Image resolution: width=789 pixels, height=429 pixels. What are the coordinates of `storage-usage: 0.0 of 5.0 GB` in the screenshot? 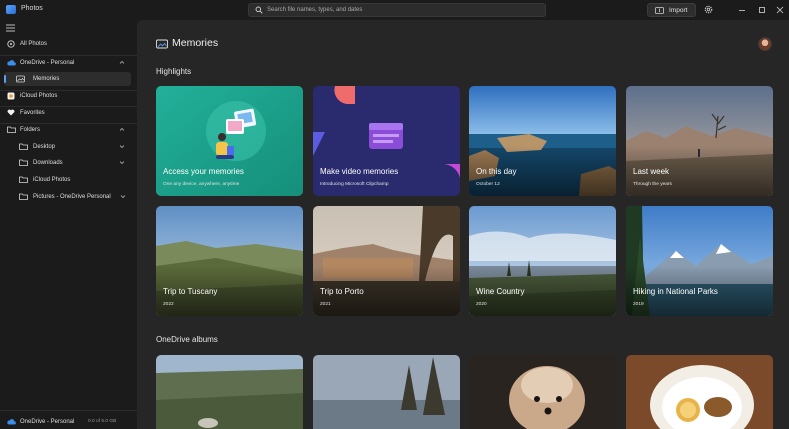 It's located at (102, 421).